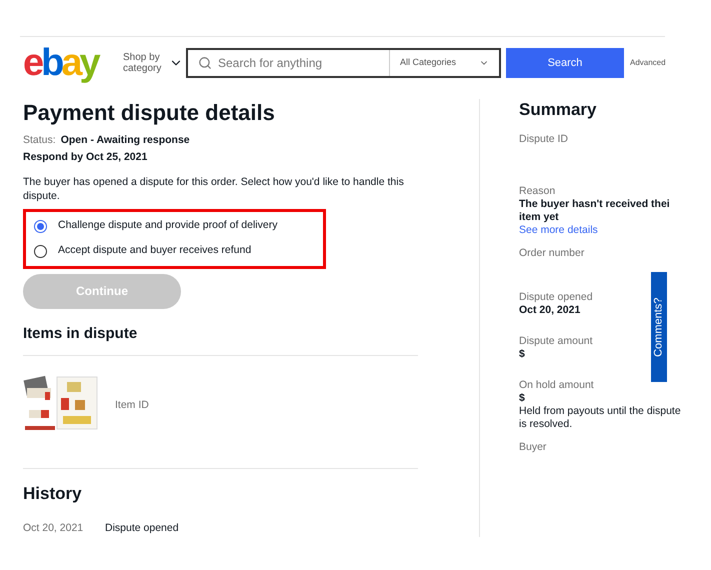 This screenshot has width=711, height=570. Describe the element at coordinates (444, 63) in the screenshot. I see `category-dropdown: All Categories` at that location.